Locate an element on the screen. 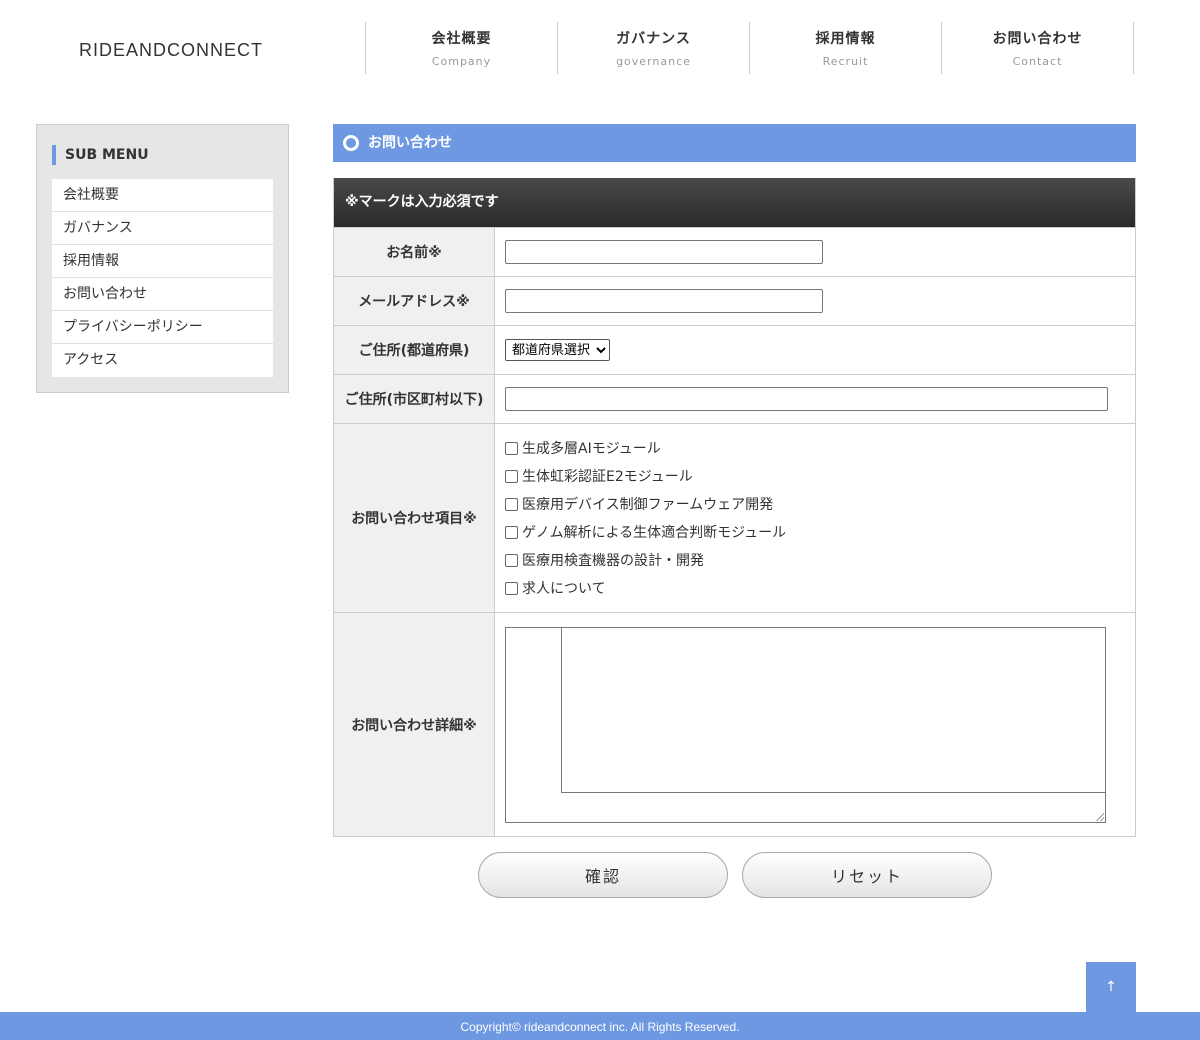  name-label: お名前※ is located at coordinates (414, 252).